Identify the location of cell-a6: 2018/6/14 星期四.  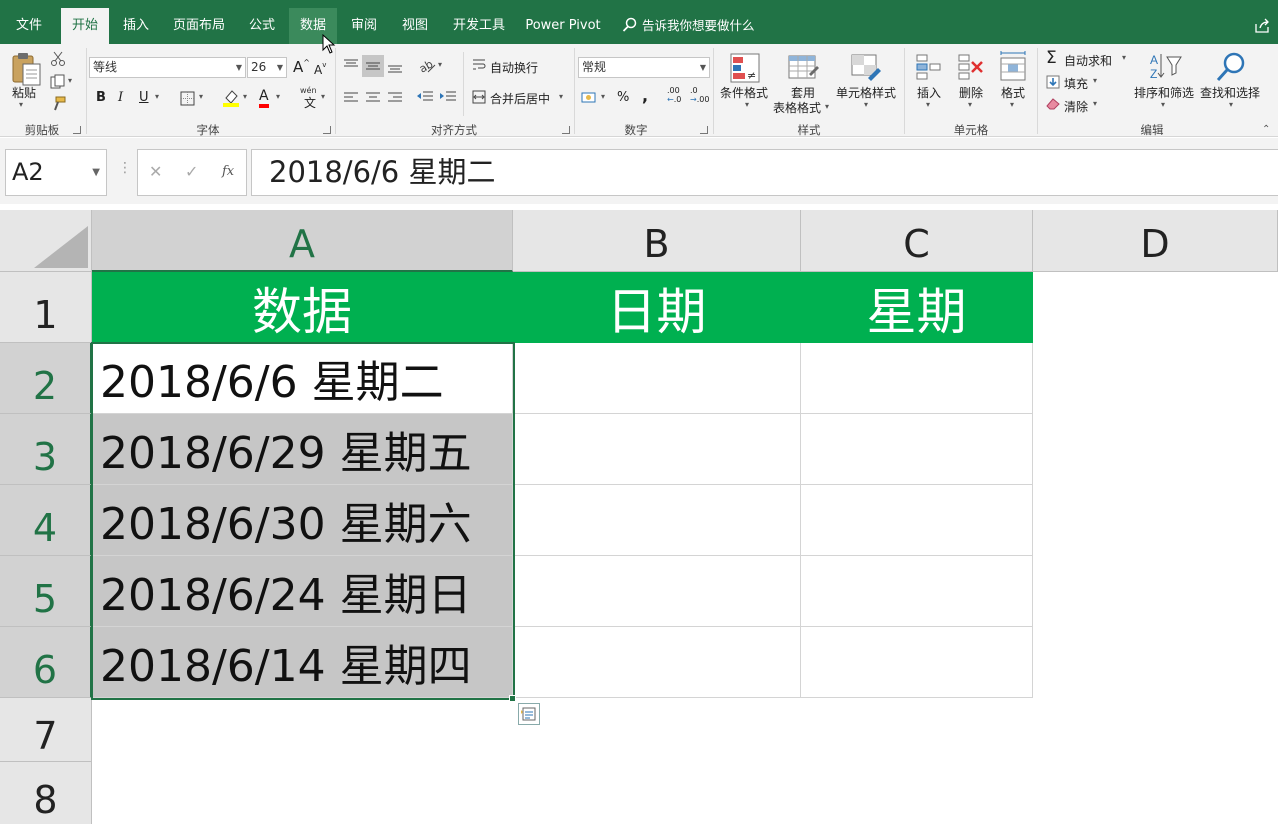
(302, 662).